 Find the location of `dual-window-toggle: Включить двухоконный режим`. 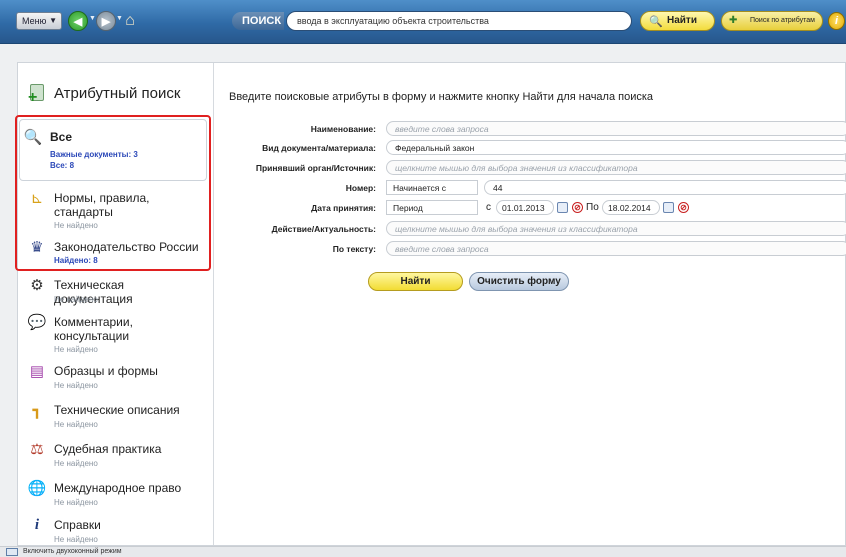

dual-window-toggle: Включить двухоконный режим is located at coordinates (72, 551).